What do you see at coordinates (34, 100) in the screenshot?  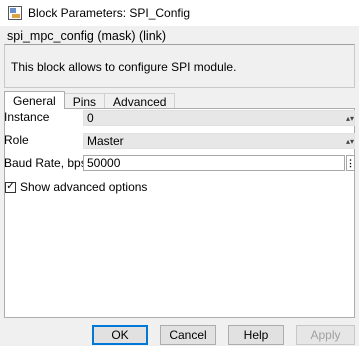 I see `tab-general: General` at bounding box center [34, 100].